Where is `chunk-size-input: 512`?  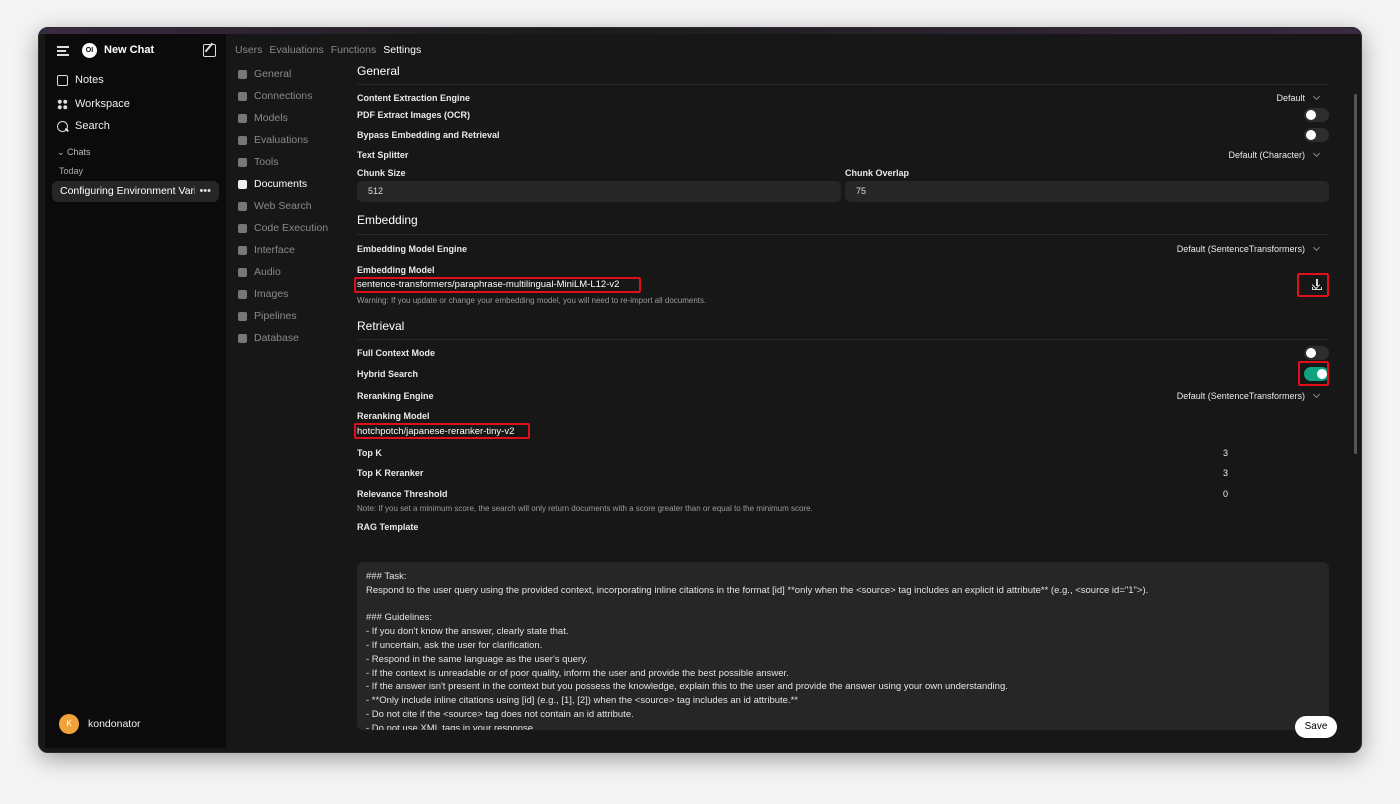 chunk-size-input: 512 is located at coordinates (599, 191).